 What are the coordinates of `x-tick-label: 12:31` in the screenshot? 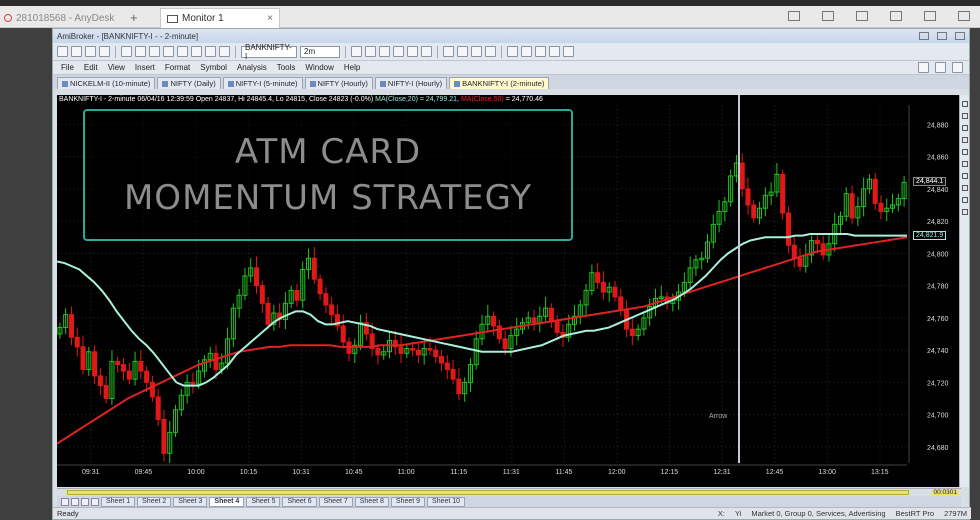 It's located at (722, 472).